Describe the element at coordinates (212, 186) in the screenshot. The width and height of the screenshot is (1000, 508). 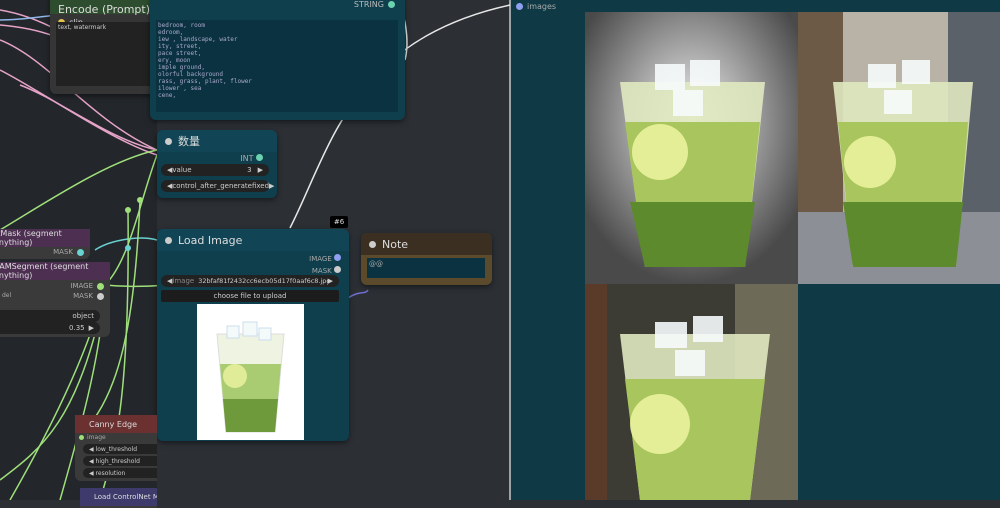
I see `cag-label: control_after_generate` at that location.